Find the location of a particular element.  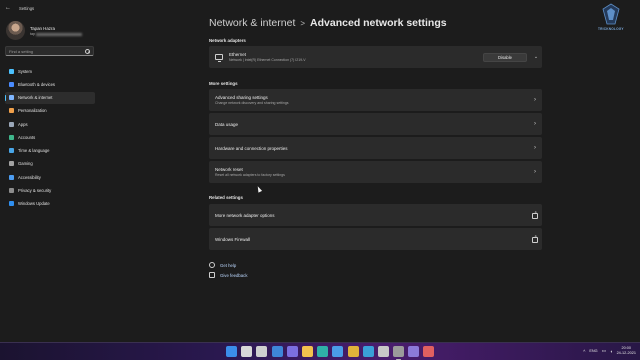

sidebar-item-bluetooth-devices: Bluetooth & devices is located at coordinates (50, 84).